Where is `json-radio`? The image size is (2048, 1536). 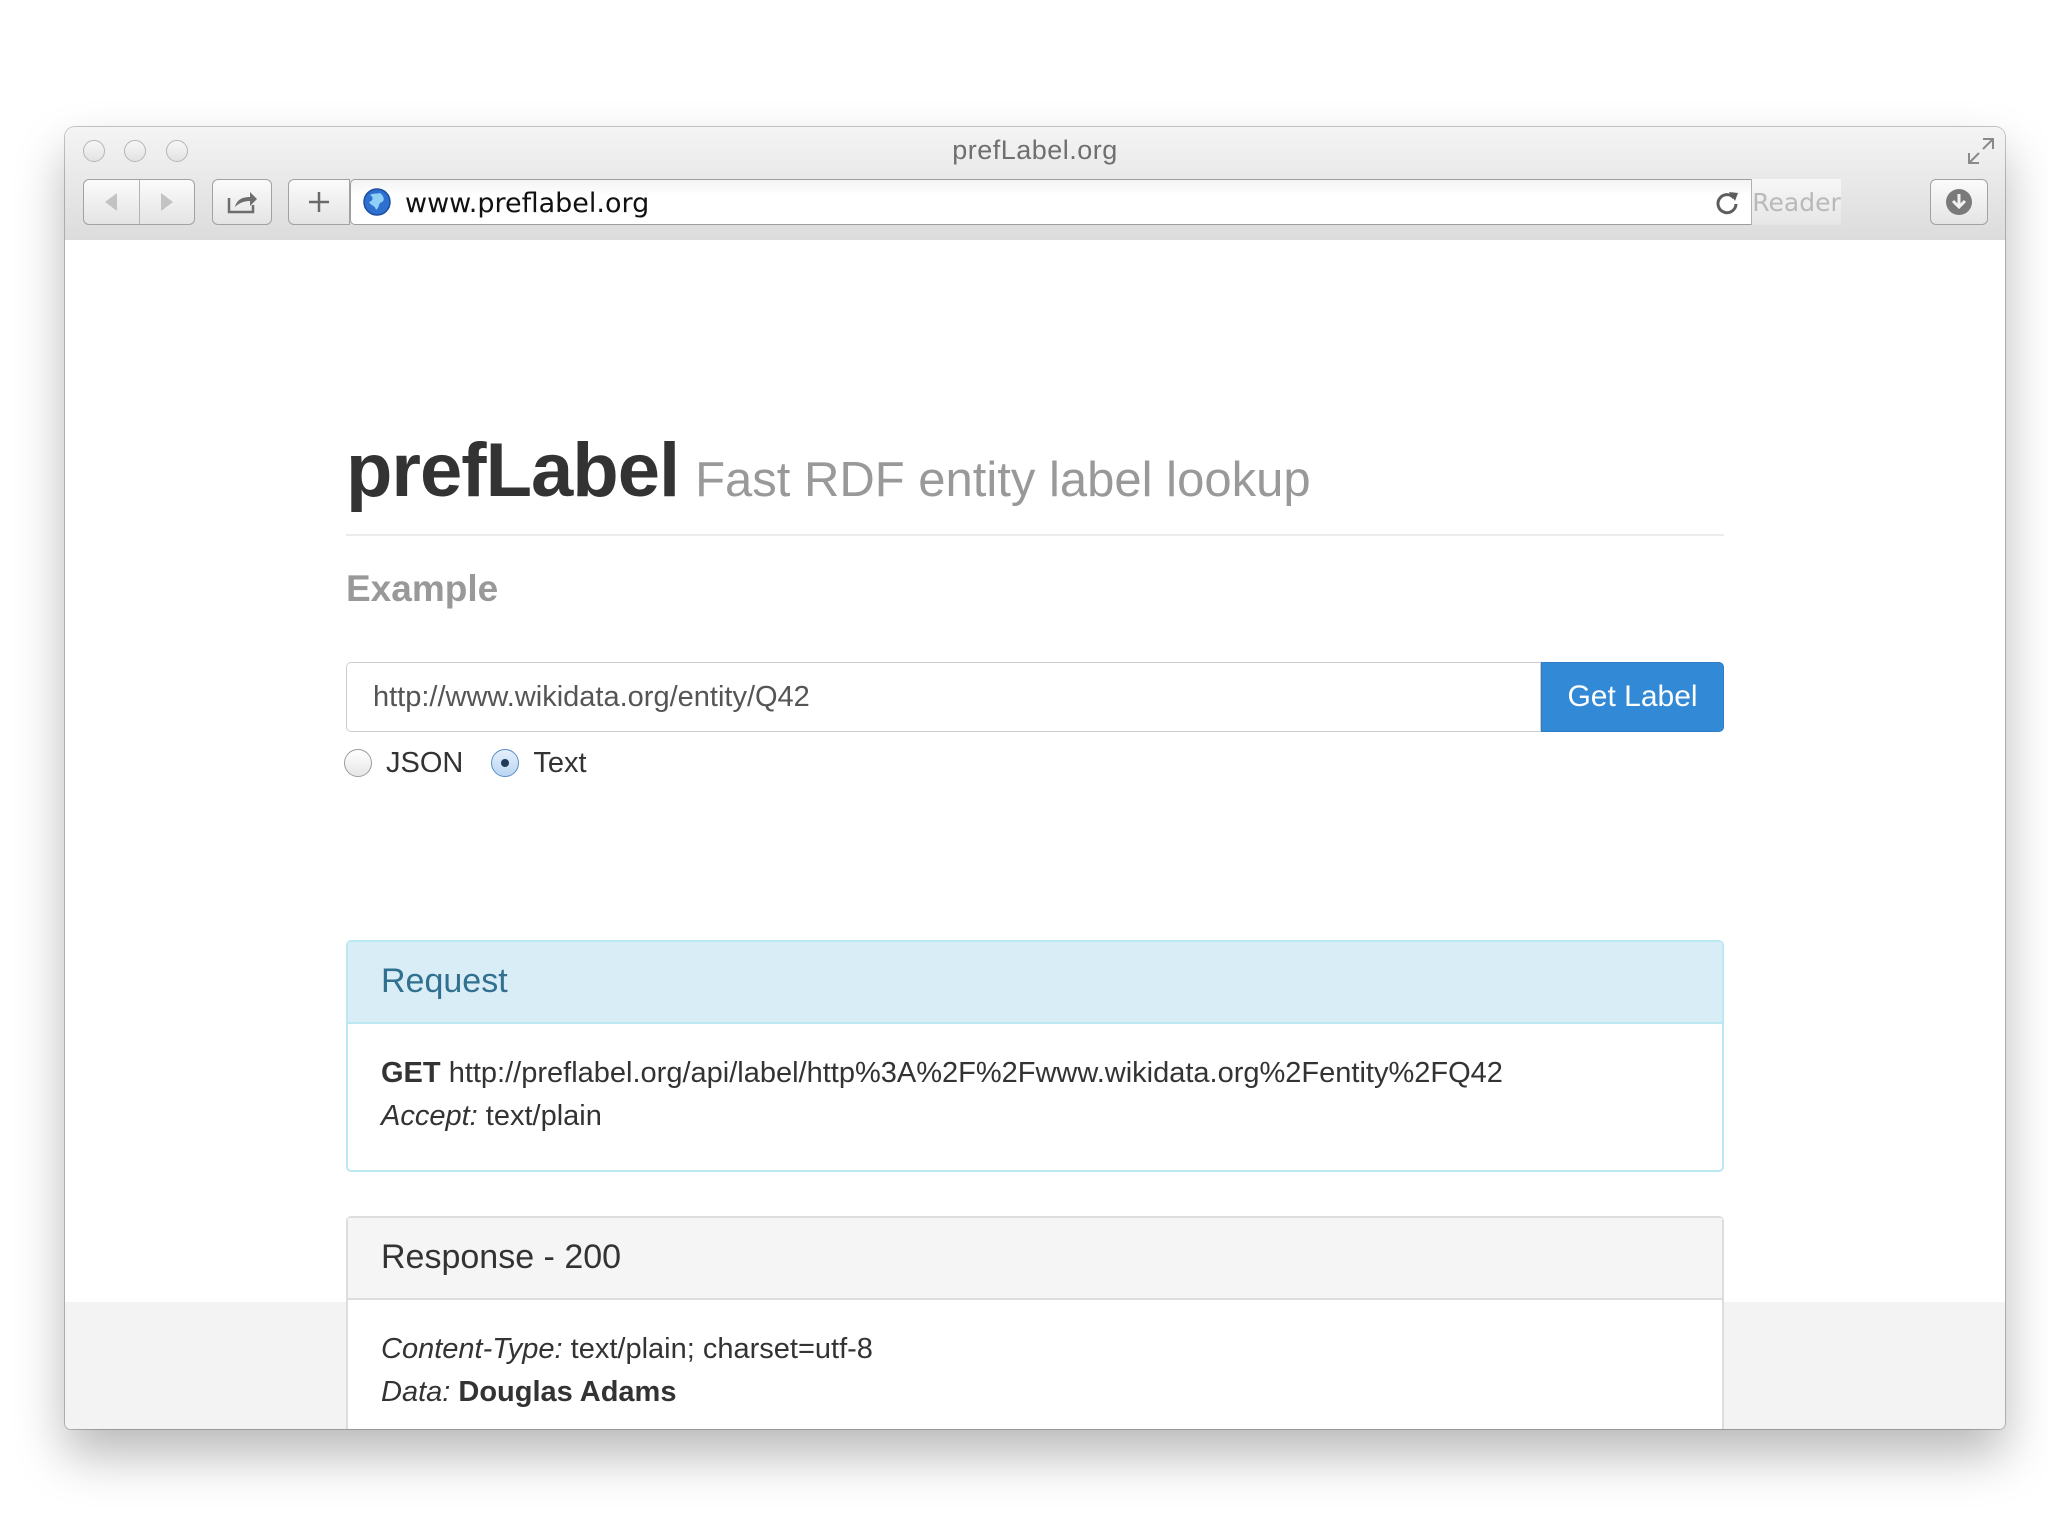 json-radio is located at coordinates (358, 763).